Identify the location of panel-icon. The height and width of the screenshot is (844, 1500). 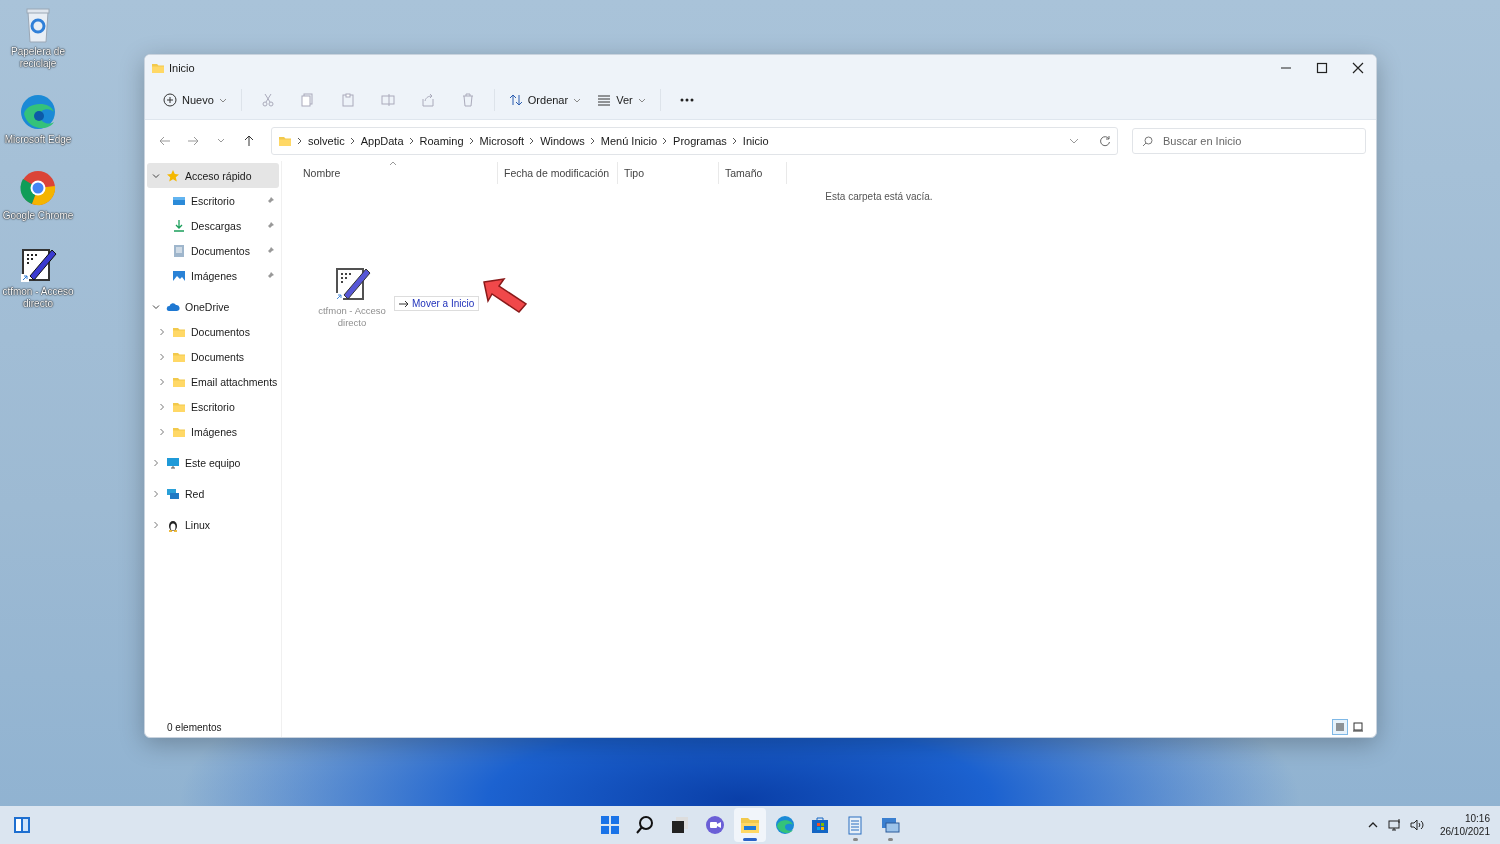
(22, 825).